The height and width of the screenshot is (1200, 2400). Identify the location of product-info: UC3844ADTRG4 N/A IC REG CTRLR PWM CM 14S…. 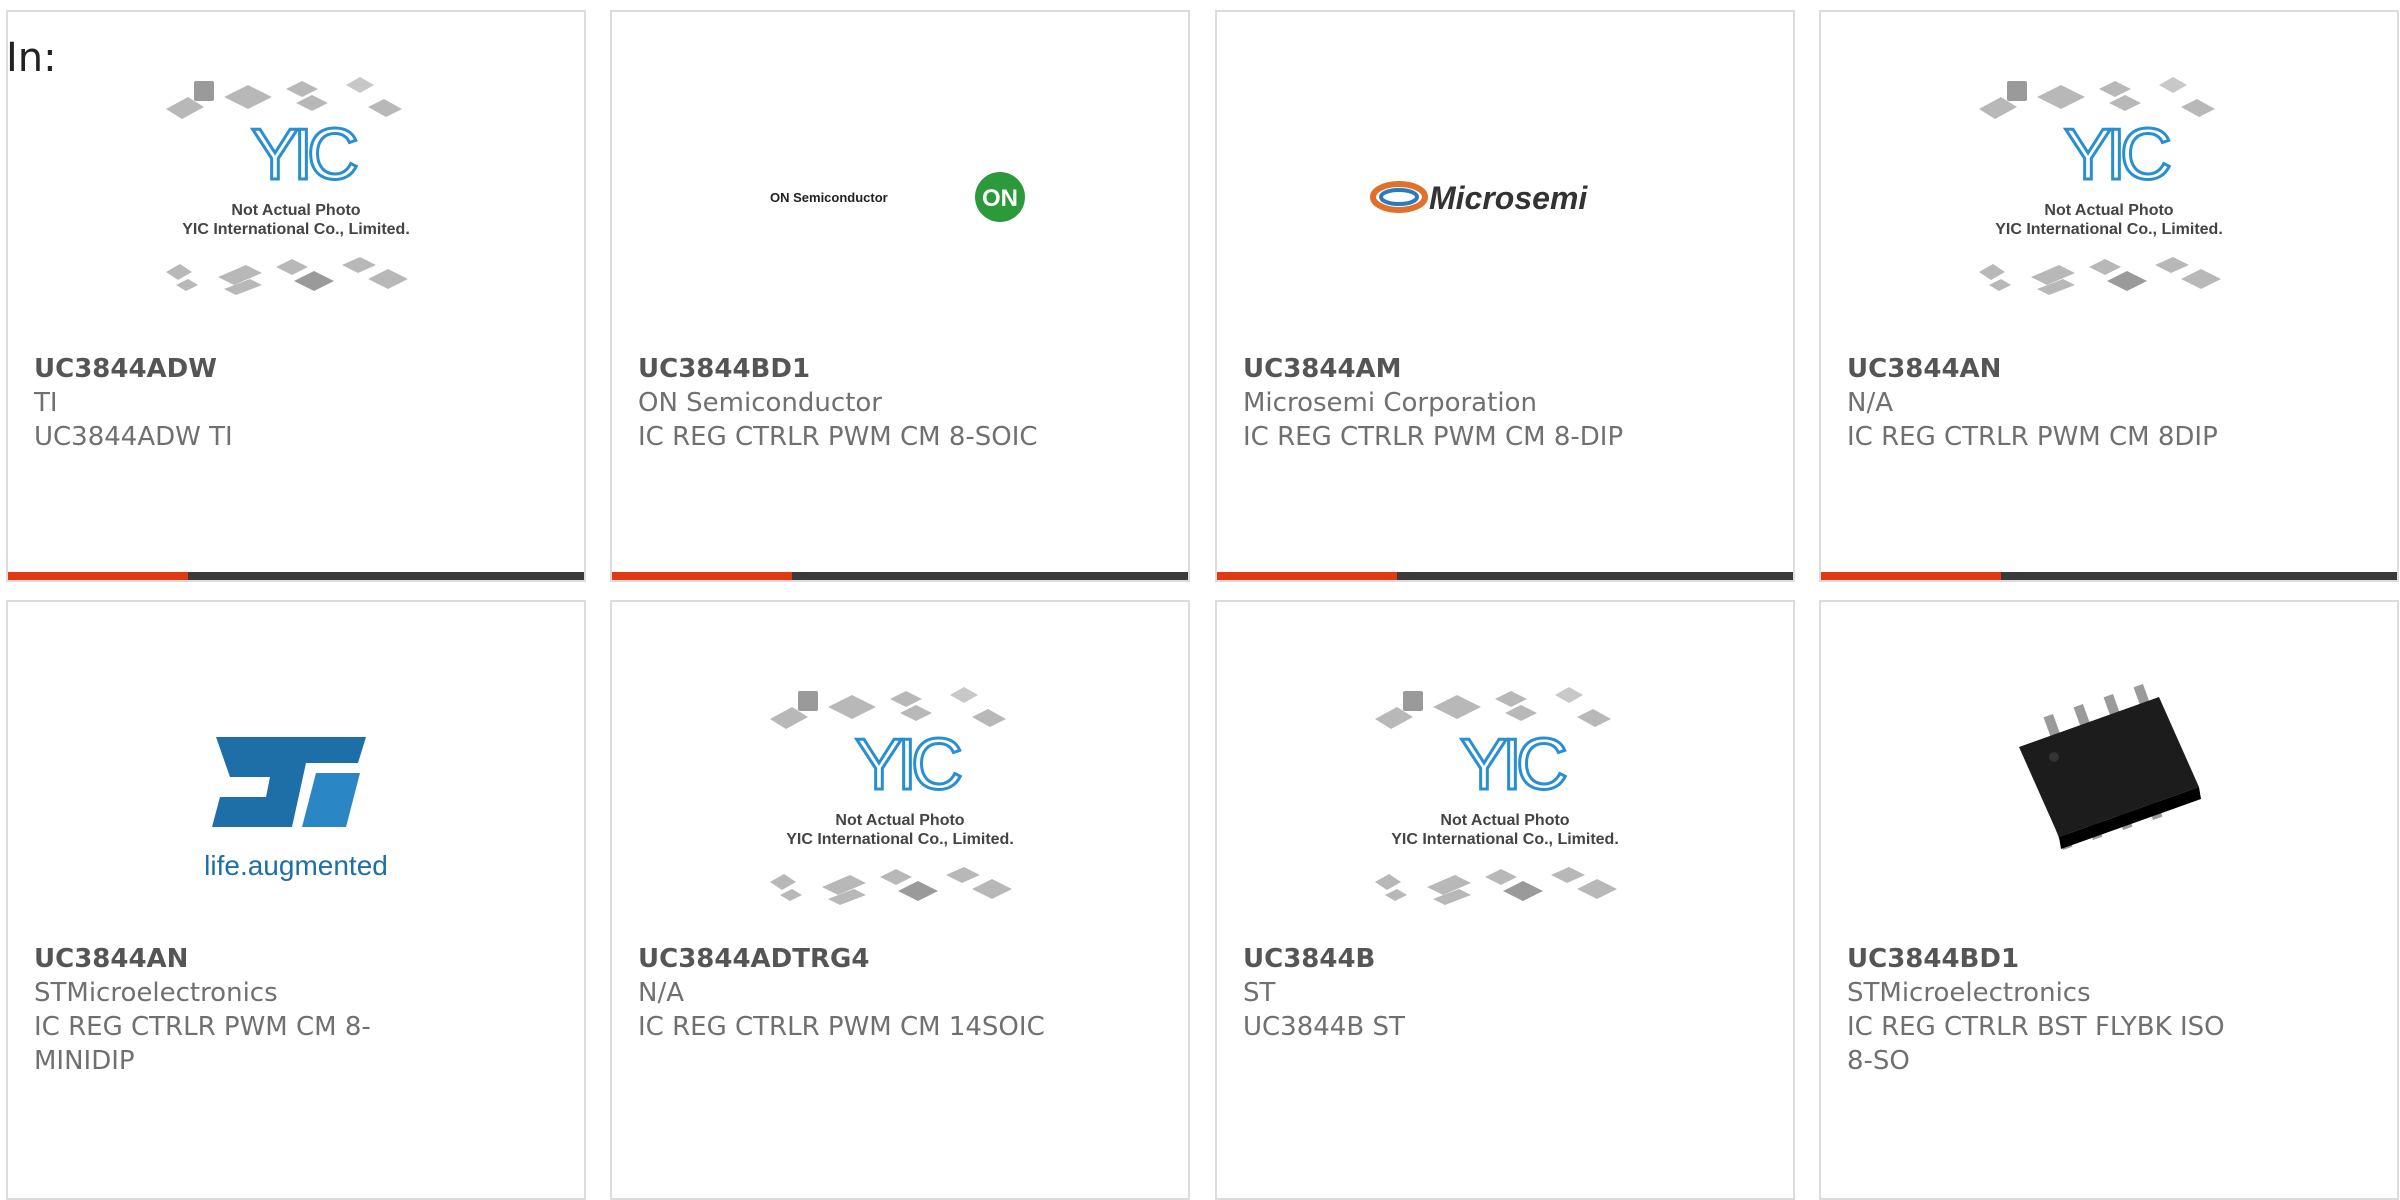
(843, 993).